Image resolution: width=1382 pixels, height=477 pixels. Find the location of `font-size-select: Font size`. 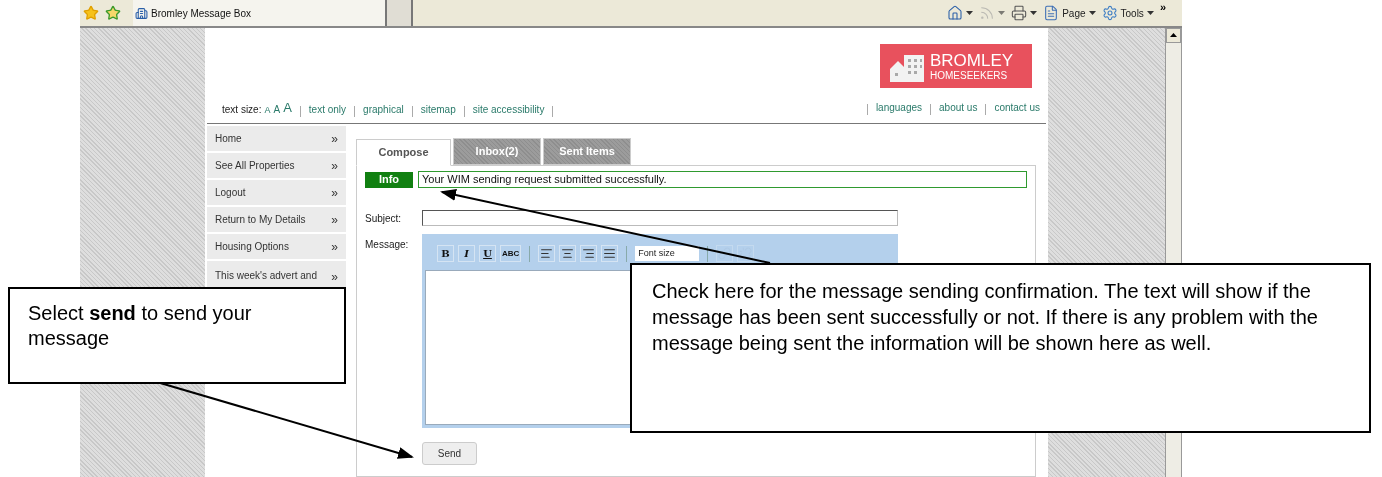

font-size-select: Font size is located at coordinates (667, 253).